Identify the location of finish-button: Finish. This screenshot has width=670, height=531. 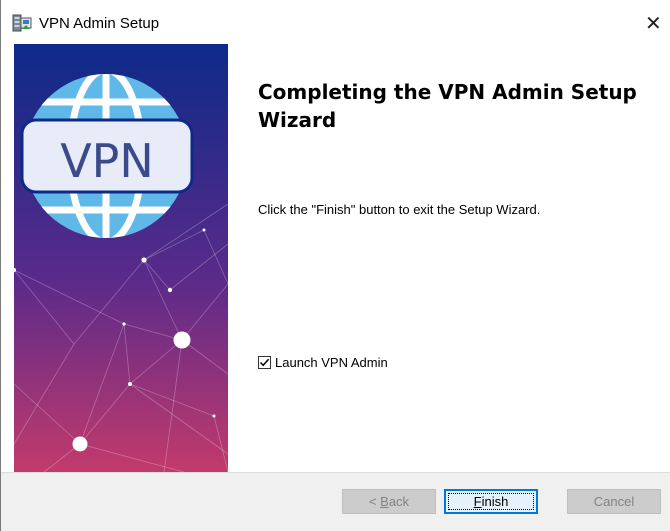
(491, 501).